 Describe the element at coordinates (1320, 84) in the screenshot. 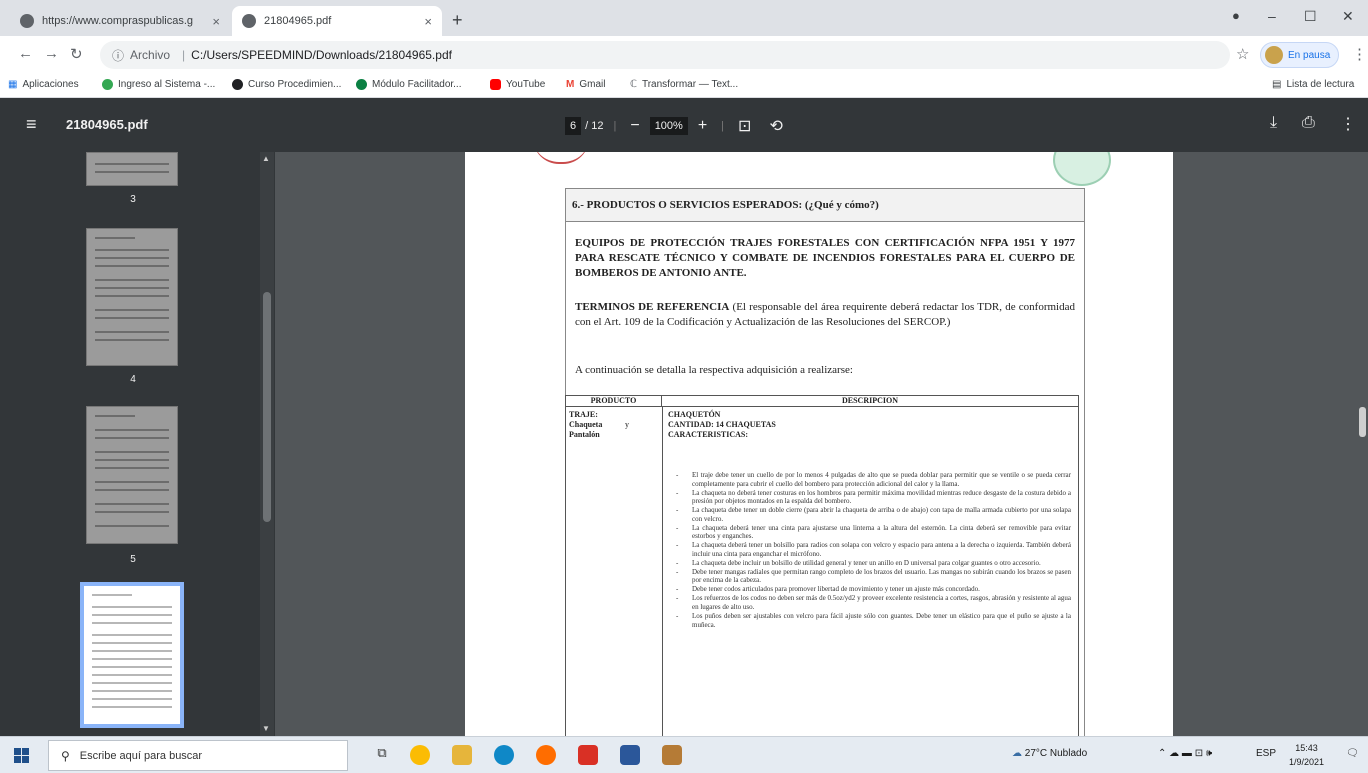

I see `reading-list-label: Lista de lectura` at that location.